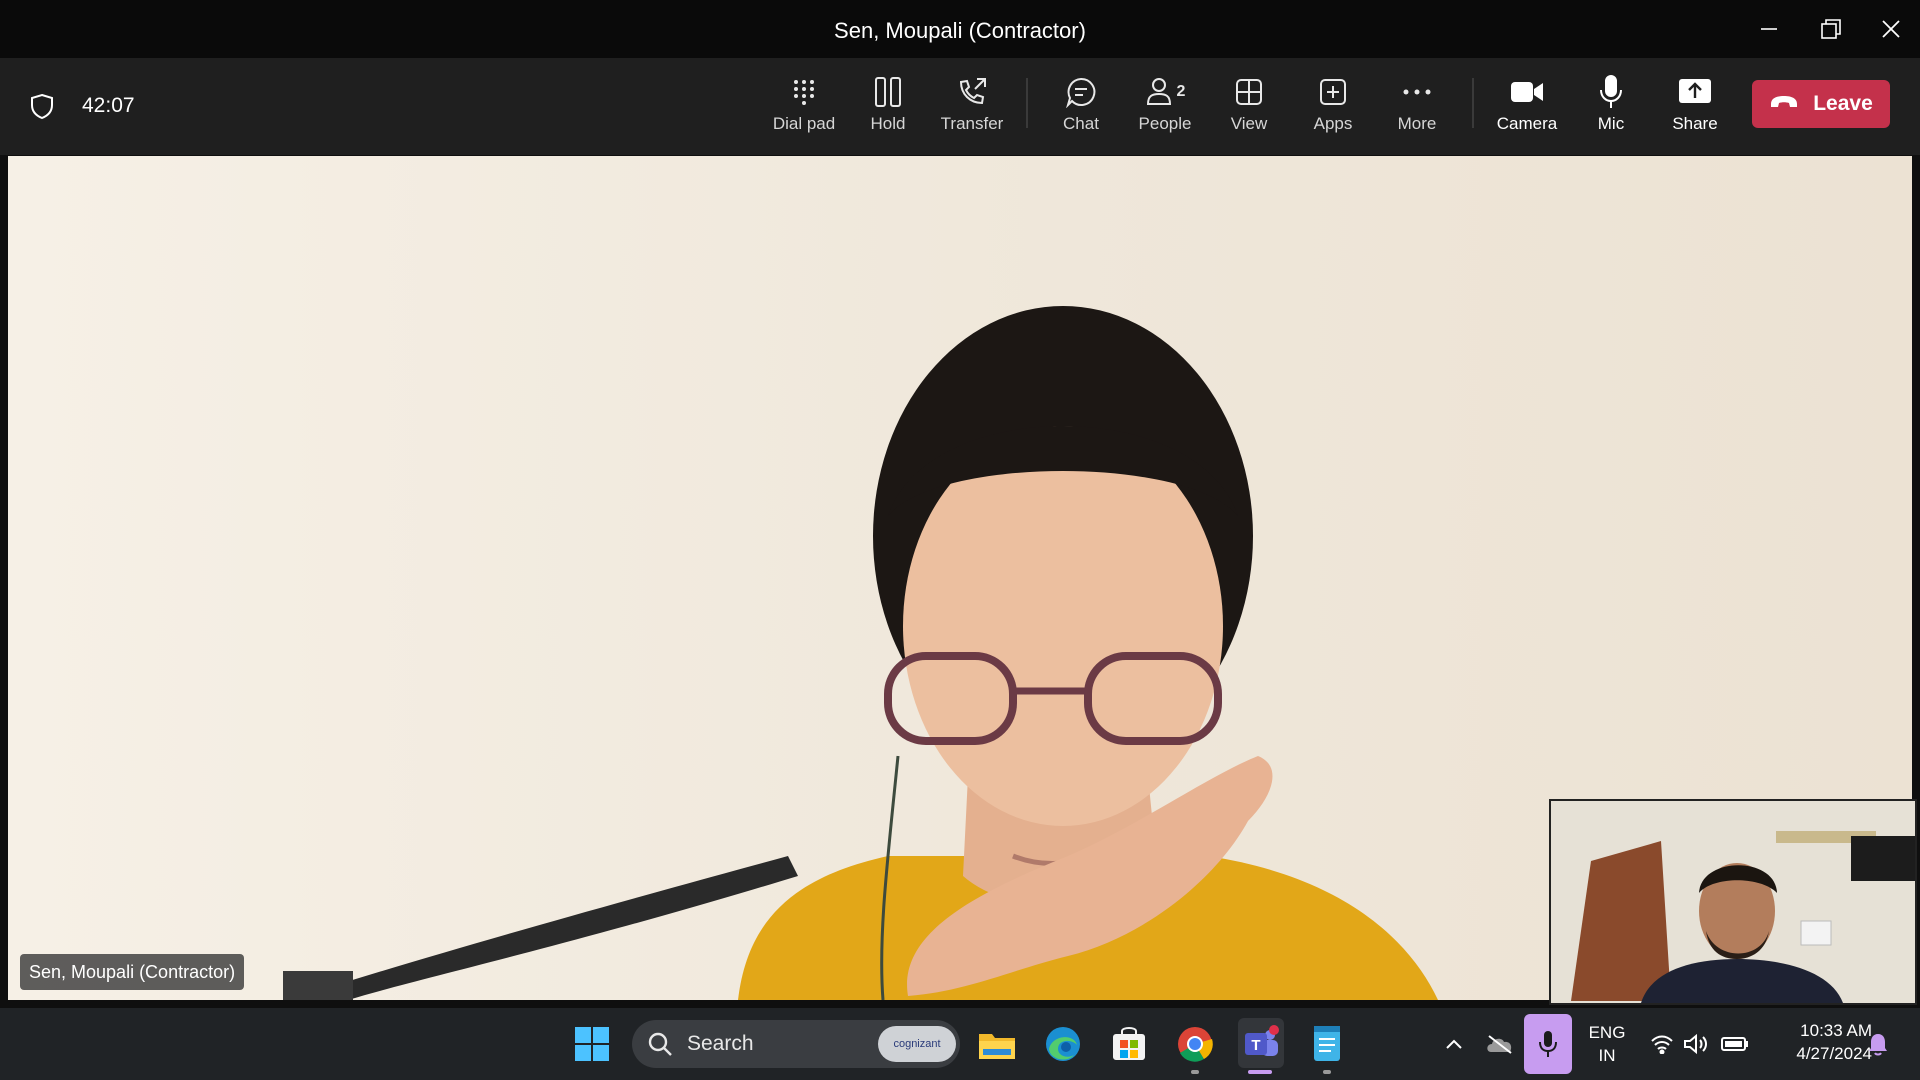 This screenshot has width=1920, height=1080. I want to click on close-icon, so click(1891, 29).